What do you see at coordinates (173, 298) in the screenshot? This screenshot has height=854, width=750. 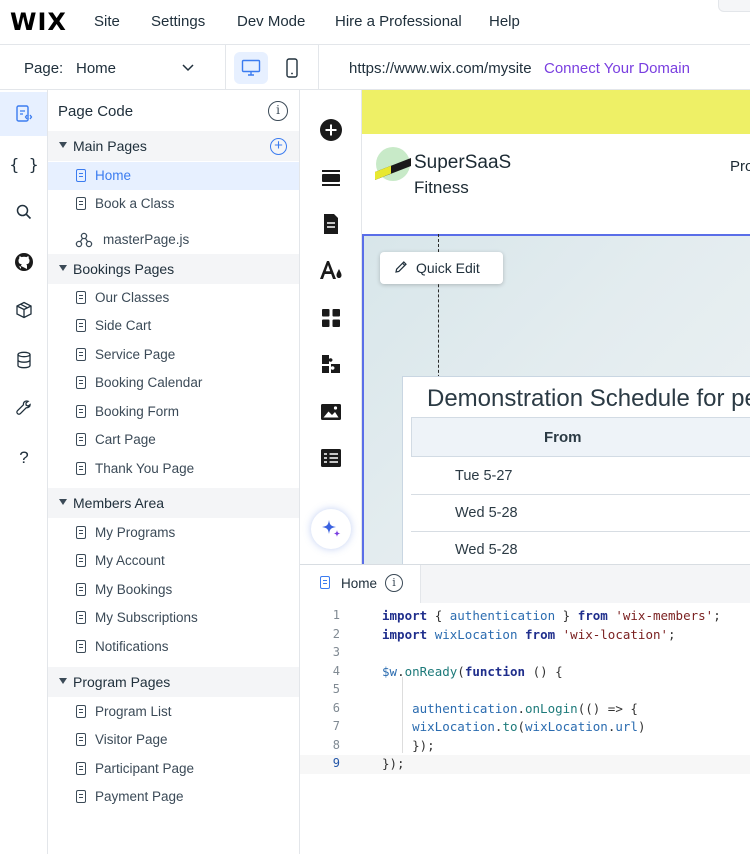 I see `page-item-our-classes: Our Classes` at bounding box center [173, 298].